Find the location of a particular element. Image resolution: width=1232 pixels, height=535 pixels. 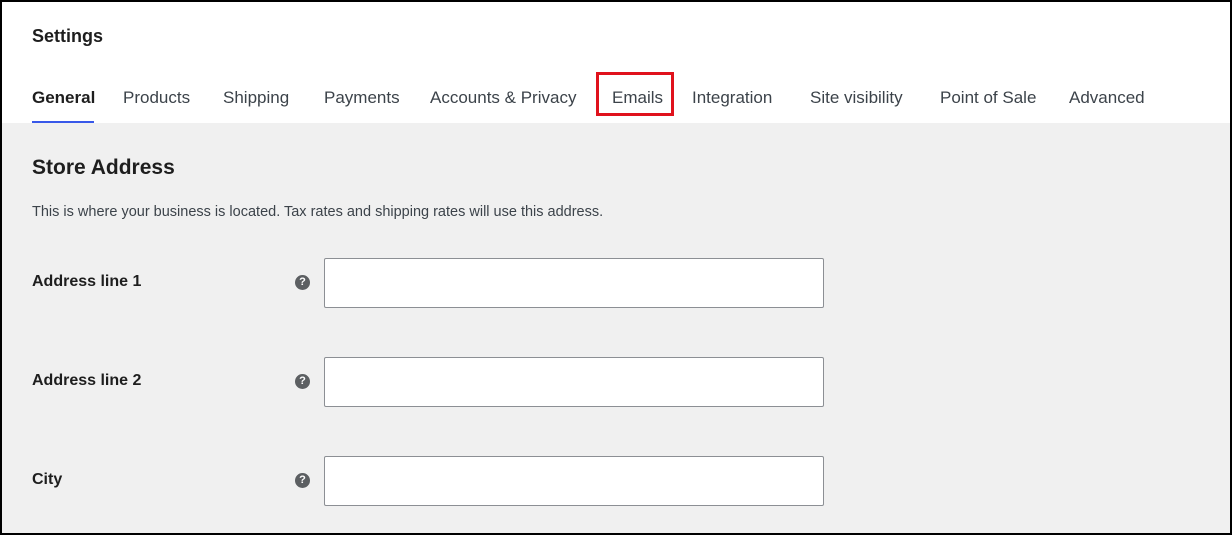

tab-advanced: Advanced is located at coordinates (1107, 98).